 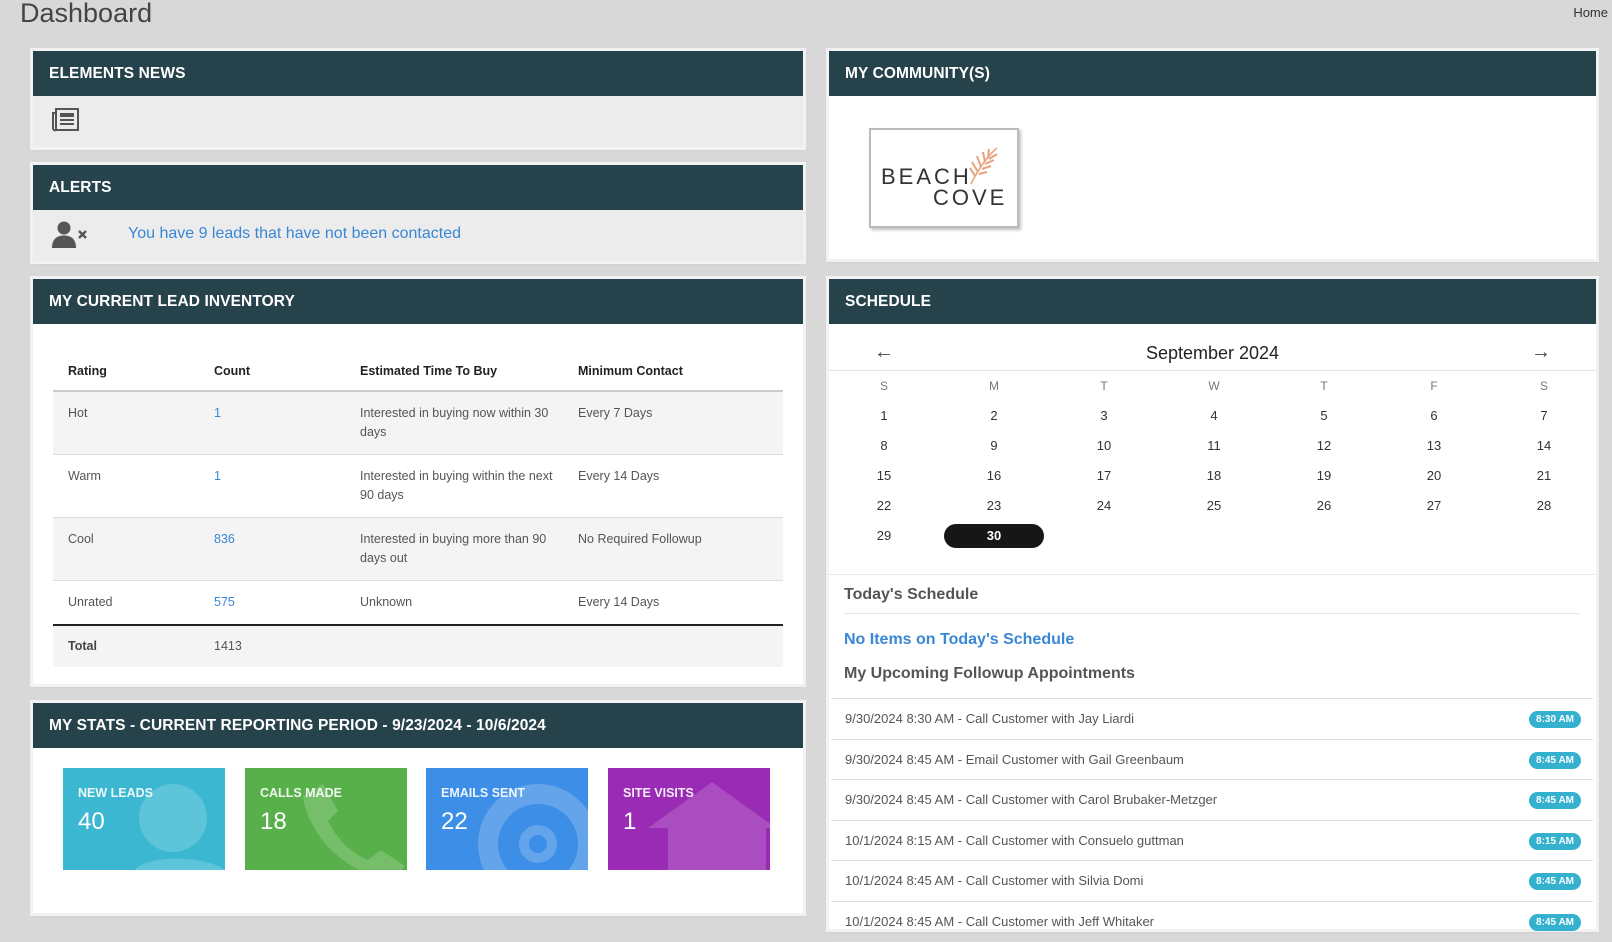 I want to click on calendar-day: 5, so click(x=1324, y=416).